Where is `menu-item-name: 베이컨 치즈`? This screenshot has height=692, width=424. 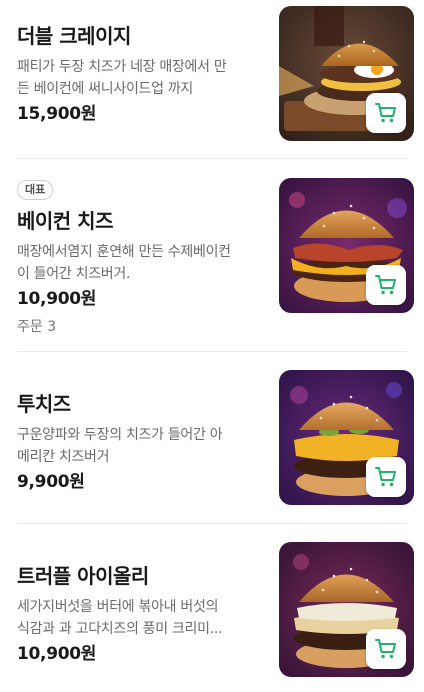 menu-item-name: 베이컨 치즈 is located at coordinates (65, 221).